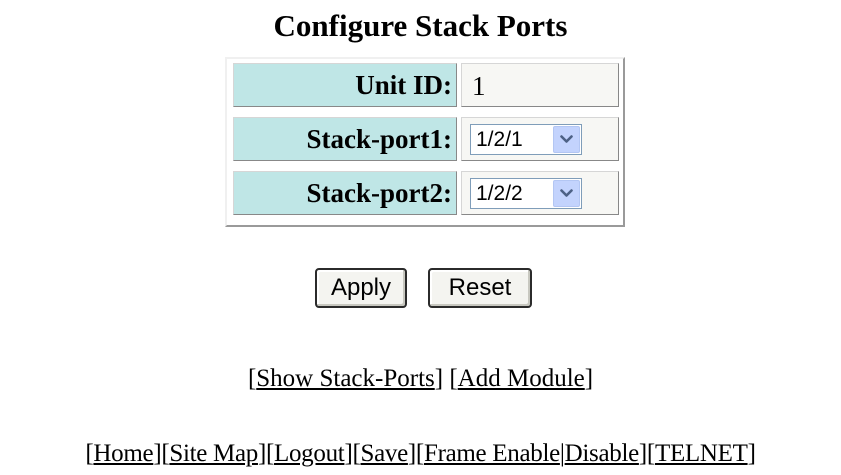  I want to click on stack-port2-row: Stack-port2: 1/2/2, so click(426, 193).